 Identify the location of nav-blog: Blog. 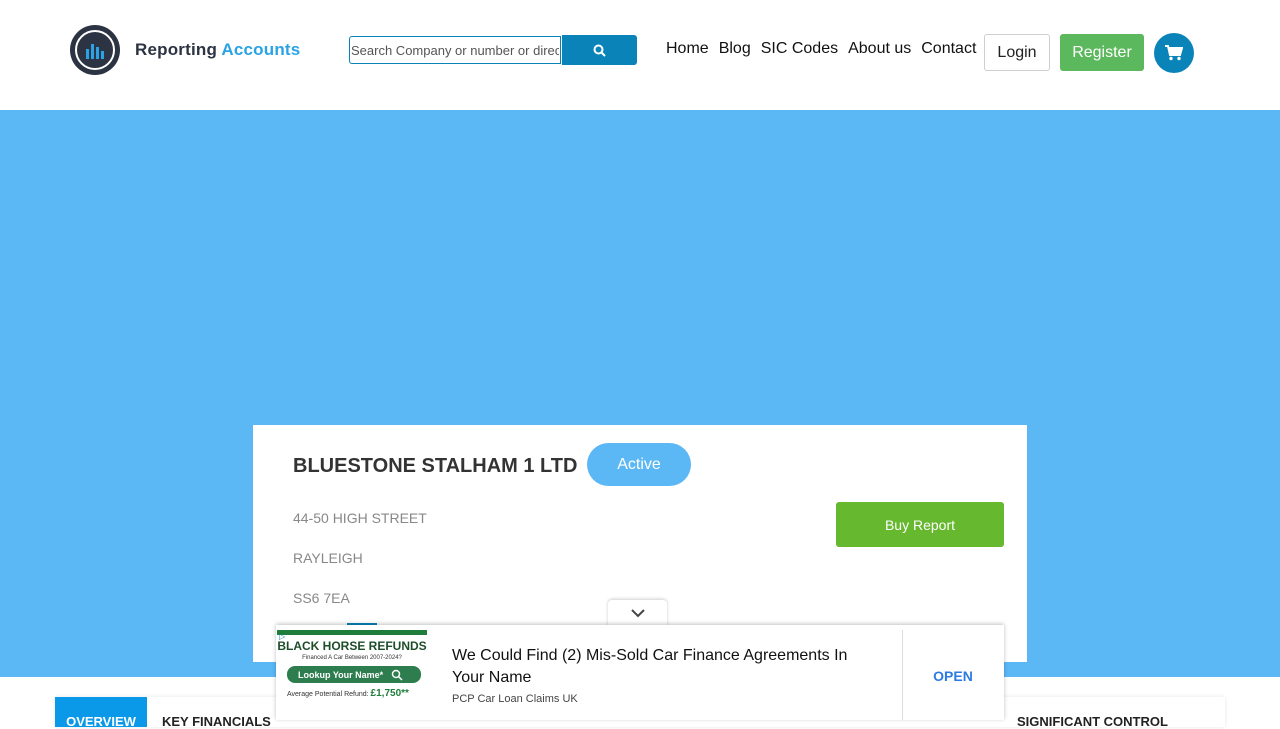
(735, 49).